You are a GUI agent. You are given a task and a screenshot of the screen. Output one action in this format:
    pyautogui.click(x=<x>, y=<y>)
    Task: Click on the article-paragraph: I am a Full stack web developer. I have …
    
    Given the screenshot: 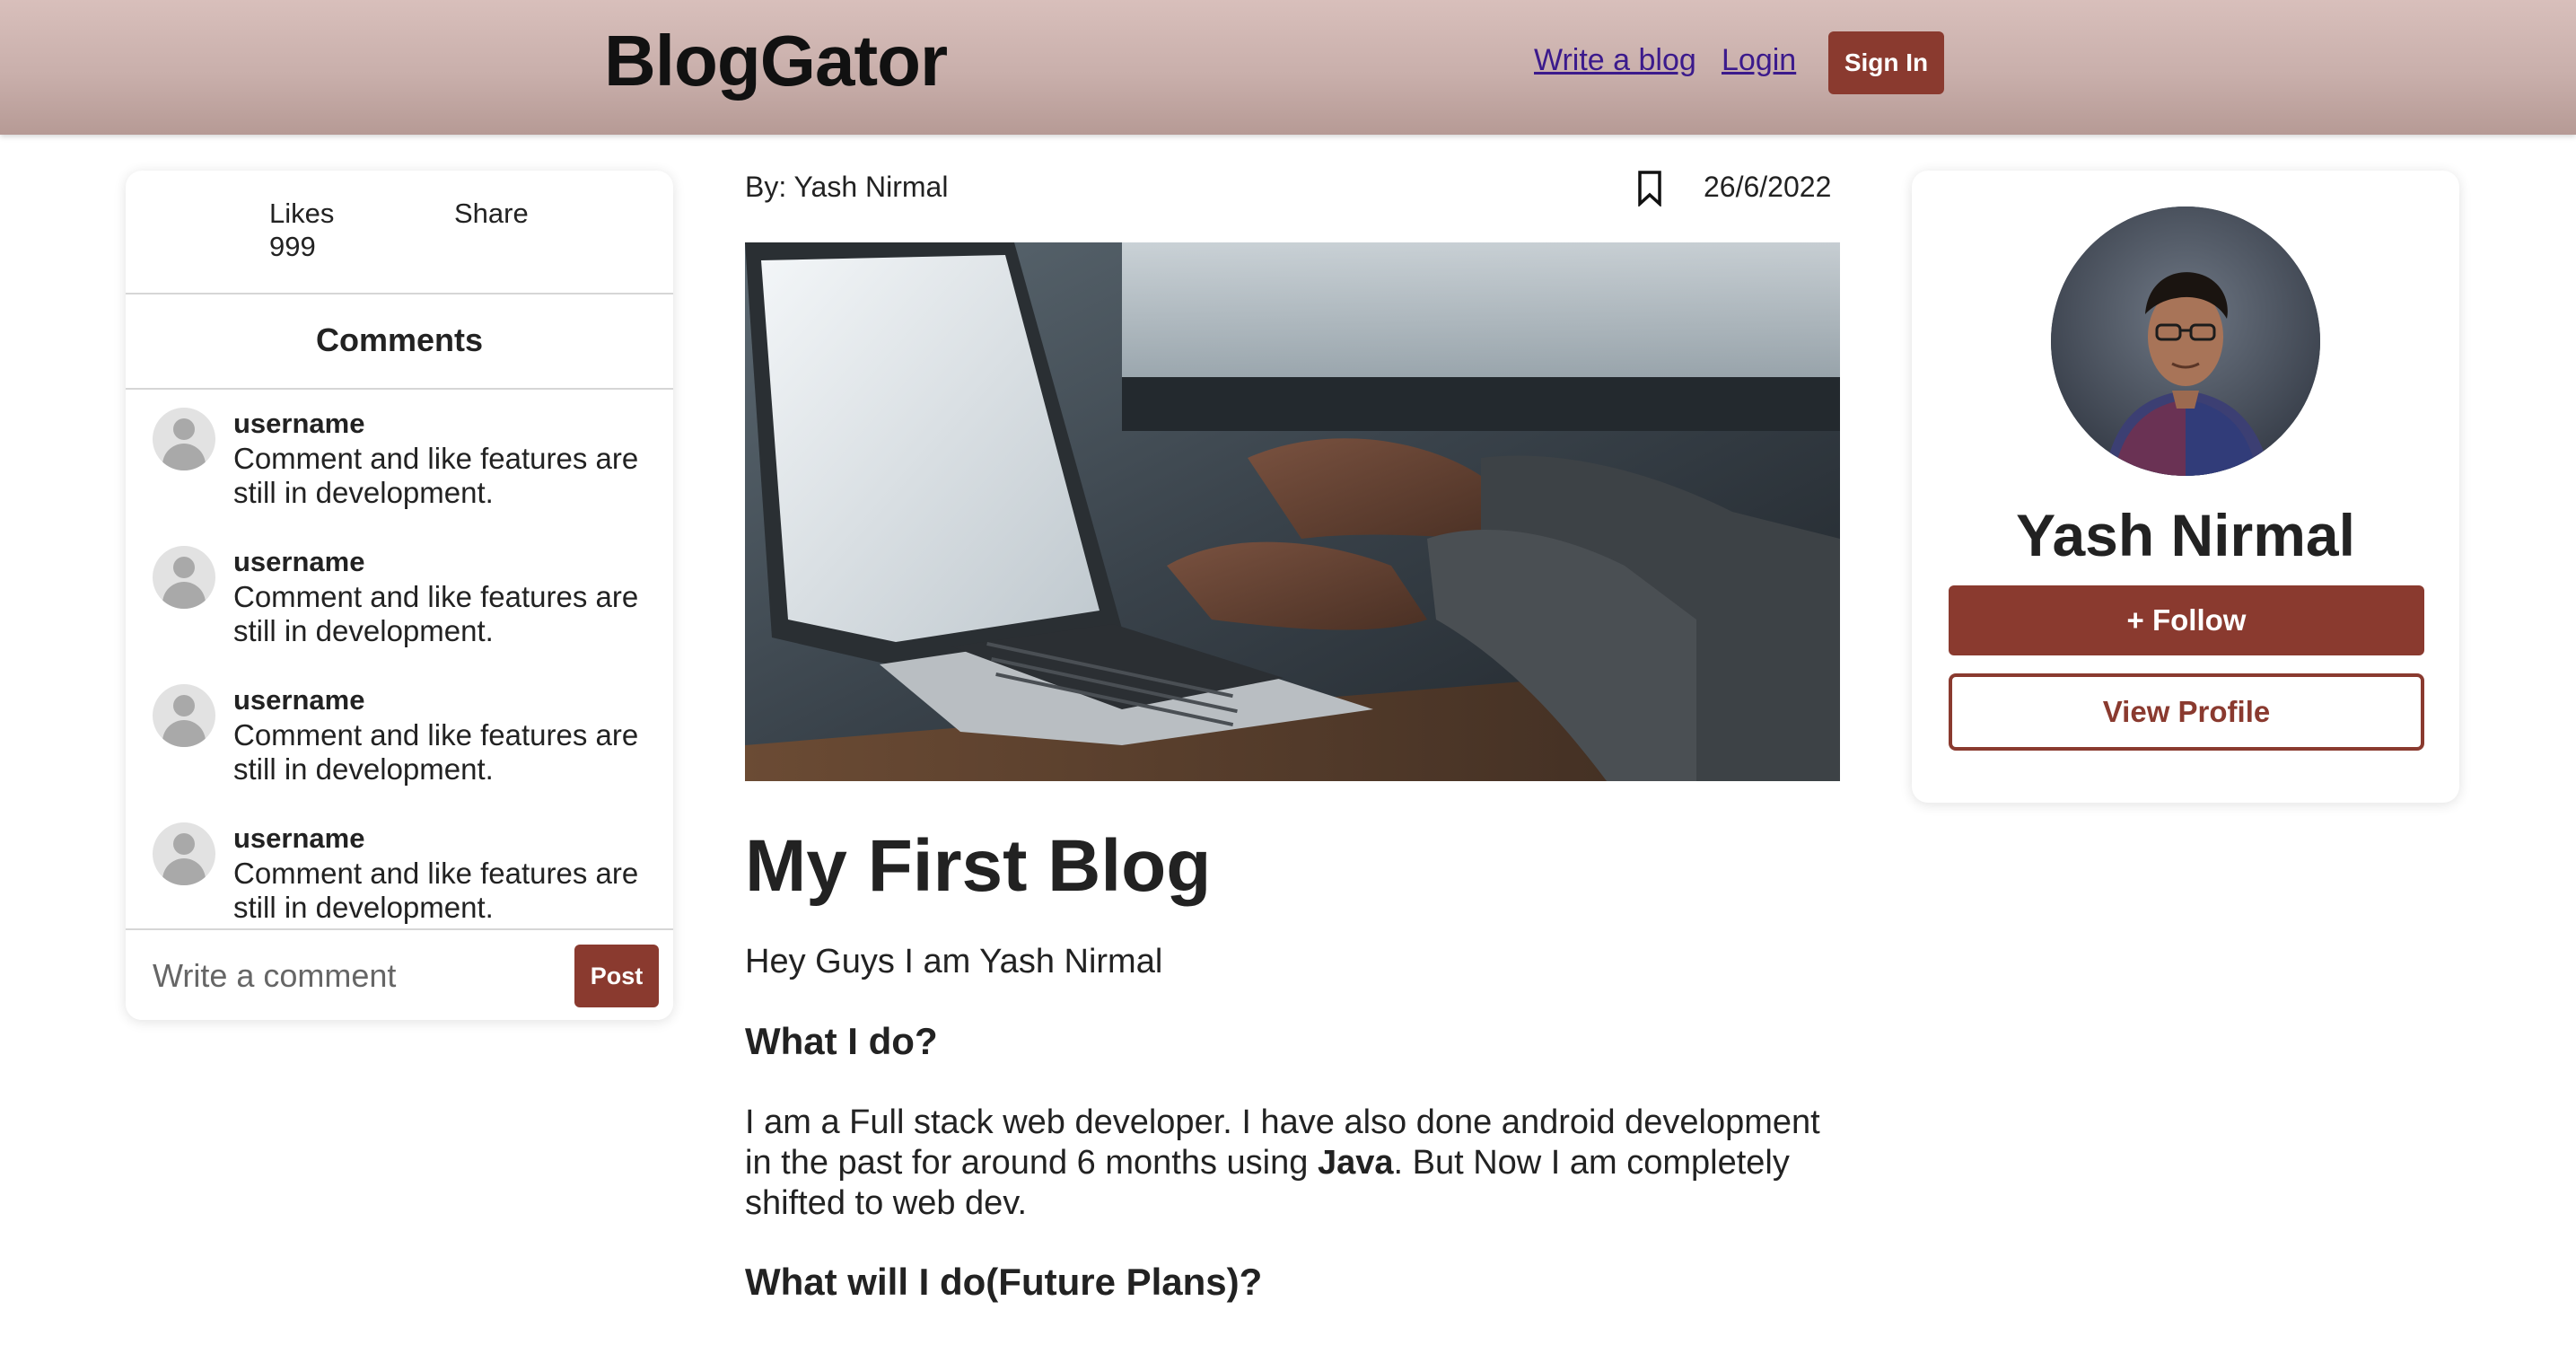 What is the action you would take?
    pyautogui.click(x=1297, y=1163)
    